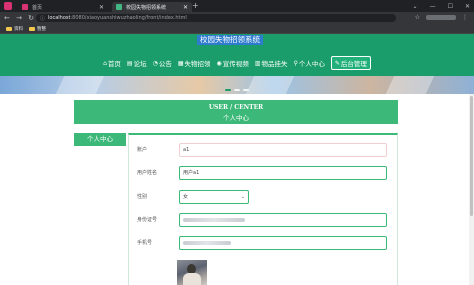 The height and width of the screenshot is (285, 474). I want to click on nav-label: 公告, so click(165, 64).